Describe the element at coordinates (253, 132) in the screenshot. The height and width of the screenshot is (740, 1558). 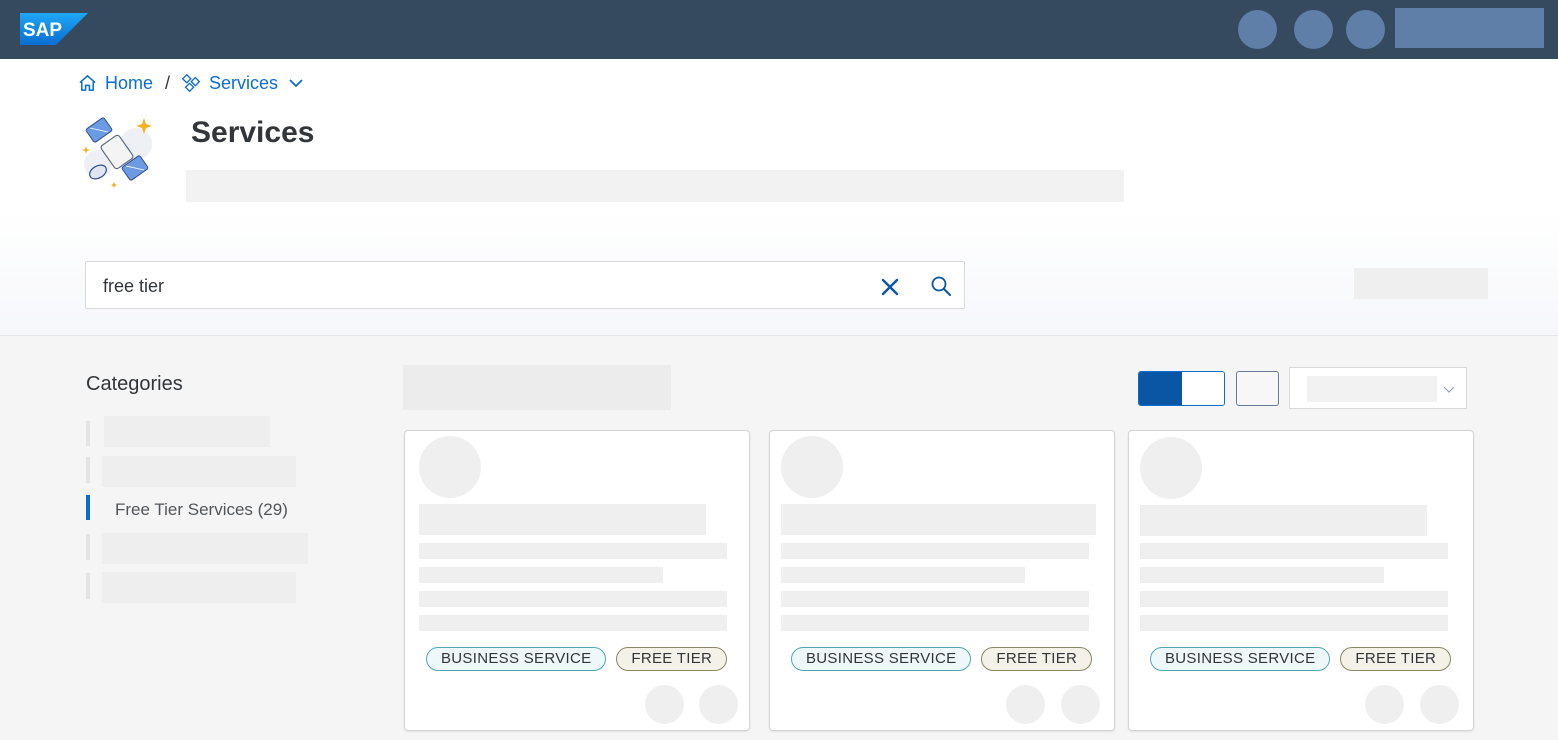
I see `page-title: Services` at that location.